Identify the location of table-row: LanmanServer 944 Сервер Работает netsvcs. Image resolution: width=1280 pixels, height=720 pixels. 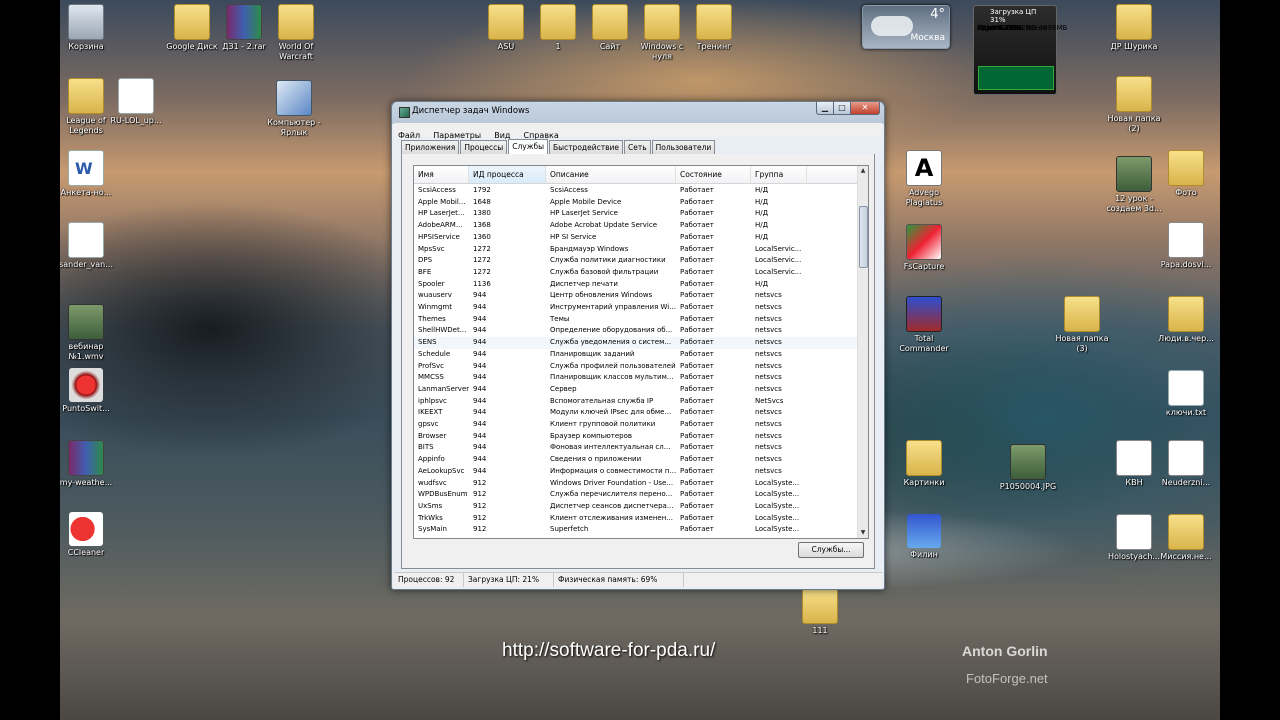
(635, 390).